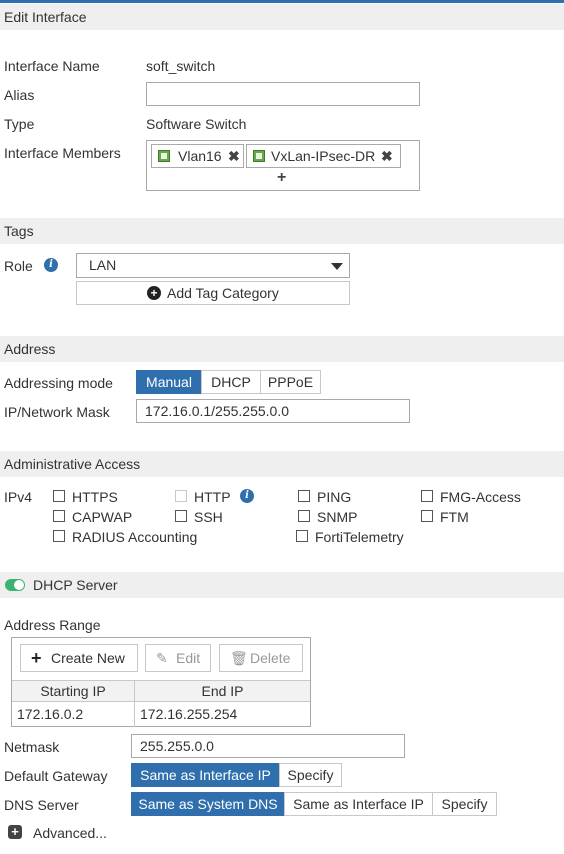 This screenshot has width=564, height=854. I want to click on trash-icon: 🗑, so click(239, 658).